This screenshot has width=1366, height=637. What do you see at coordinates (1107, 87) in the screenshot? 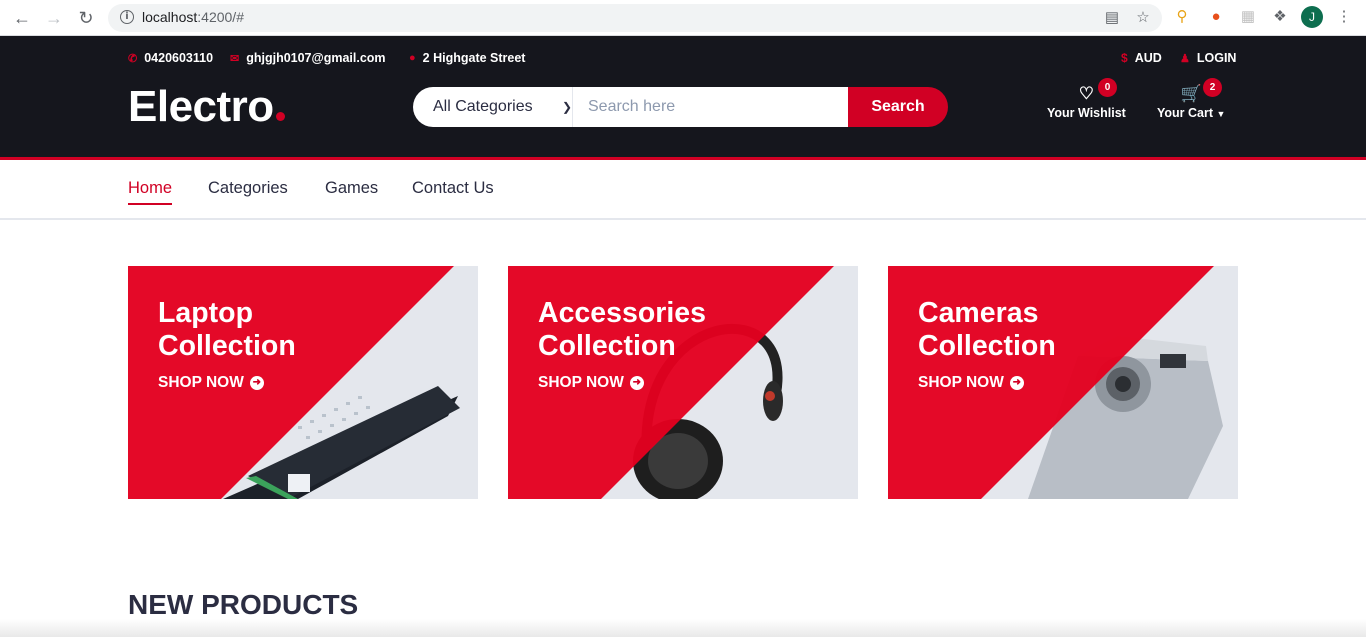
I see `wishlist-count-badge: 0` at bounding box center [1107, 87].